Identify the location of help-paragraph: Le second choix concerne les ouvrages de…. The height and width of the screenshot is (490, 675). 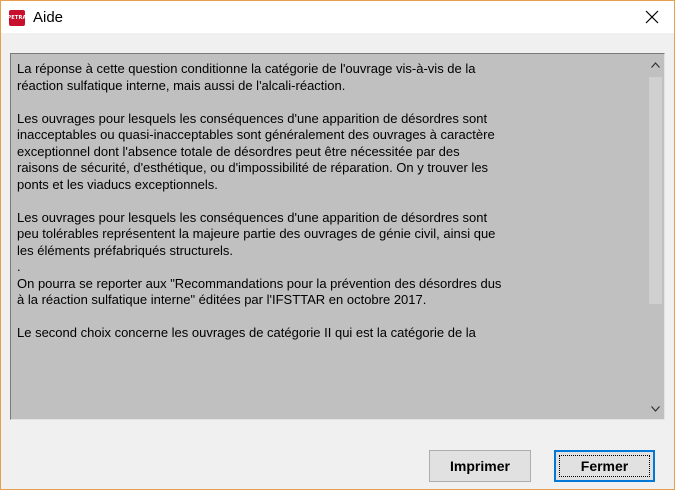
(328, 333).